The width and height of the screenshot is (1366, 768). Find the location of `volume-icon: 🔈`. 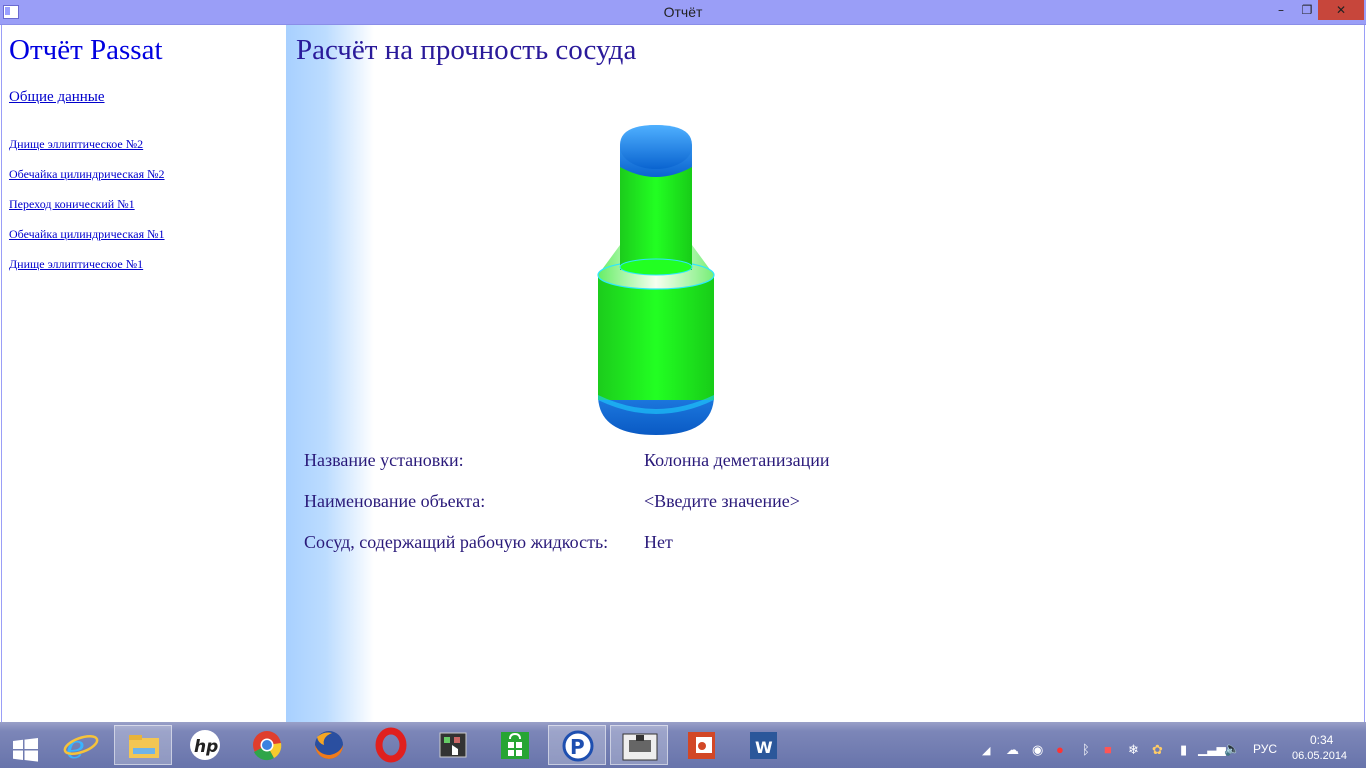

volume-icon: 🔈 is located at coordinates (1232, 749).